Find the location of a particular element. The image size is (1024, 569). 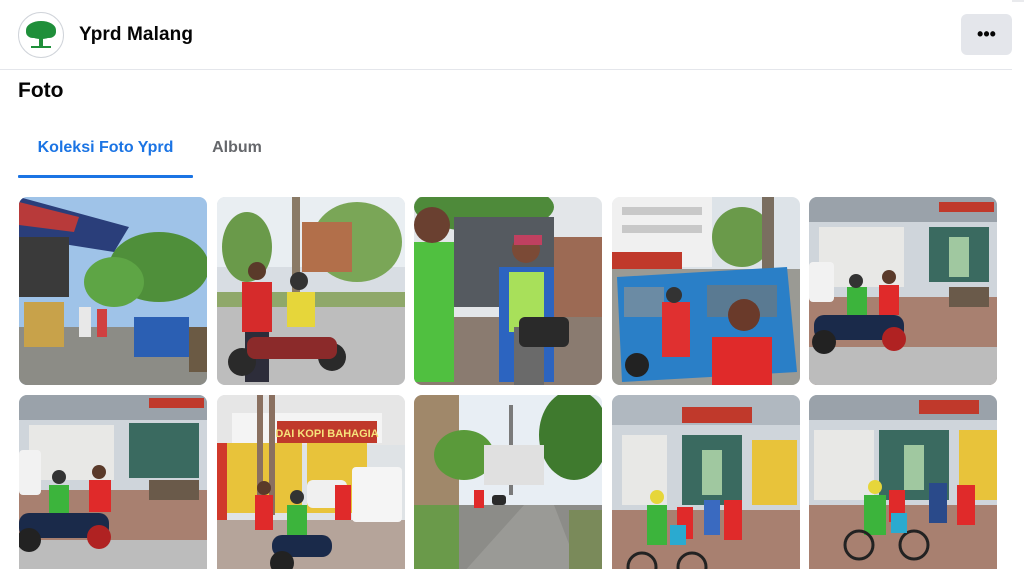

photo-image: DAI KOPI BAHAGIA is located at coordinates (311, 482).